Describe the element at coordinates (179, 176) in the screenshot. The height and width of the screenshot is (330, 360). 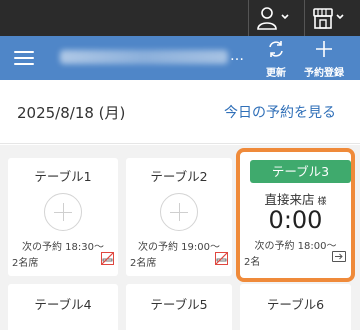
I see `table-name: テーブル2` at that location.